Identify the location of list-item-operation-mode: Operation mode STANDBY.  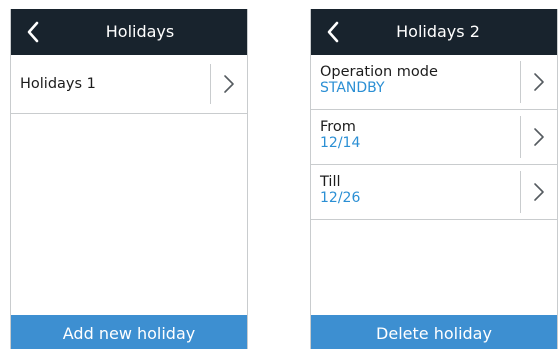
(434, 82).